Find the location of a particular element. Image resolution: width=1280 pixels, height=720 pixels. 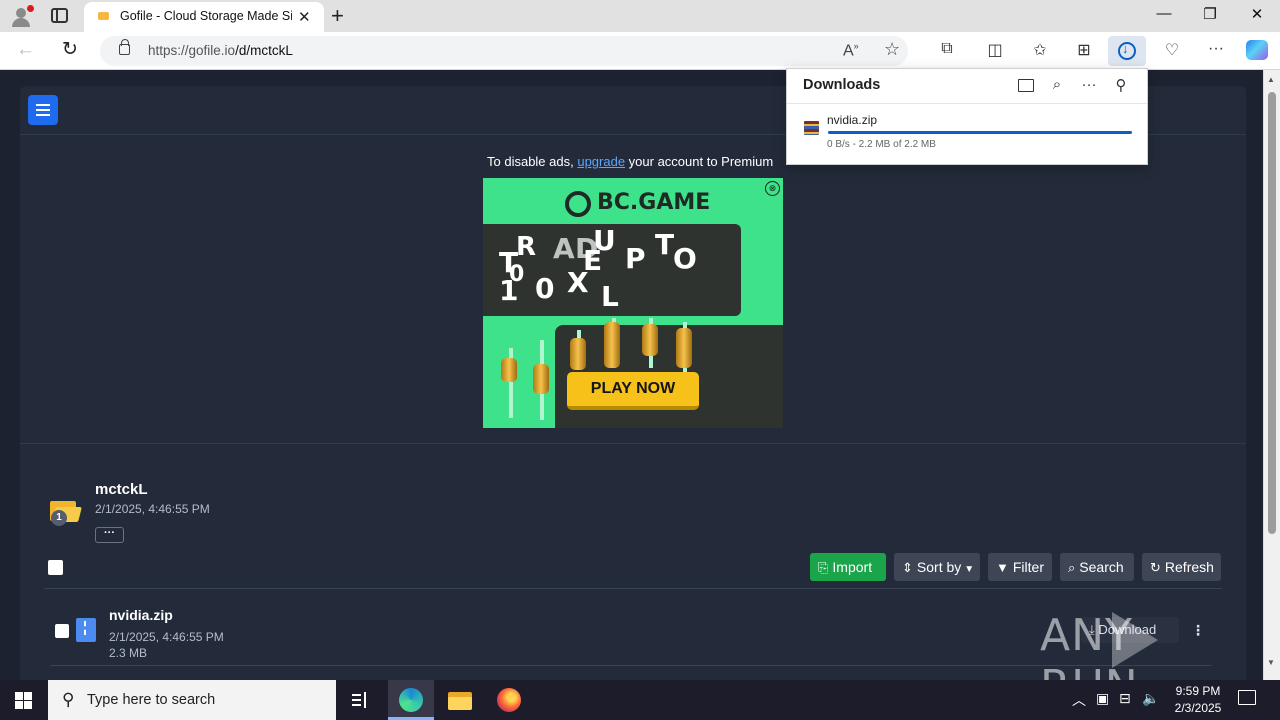

taskbar-search-placeholder: Type here to search is located at coordinates (151, 700).